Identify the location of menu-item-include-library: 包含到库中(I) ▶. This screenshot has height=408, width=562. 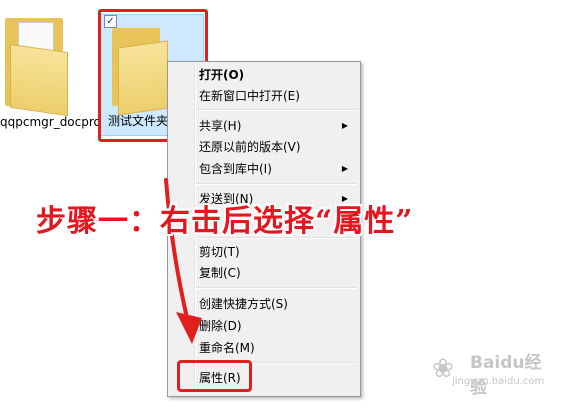
(277, 169).